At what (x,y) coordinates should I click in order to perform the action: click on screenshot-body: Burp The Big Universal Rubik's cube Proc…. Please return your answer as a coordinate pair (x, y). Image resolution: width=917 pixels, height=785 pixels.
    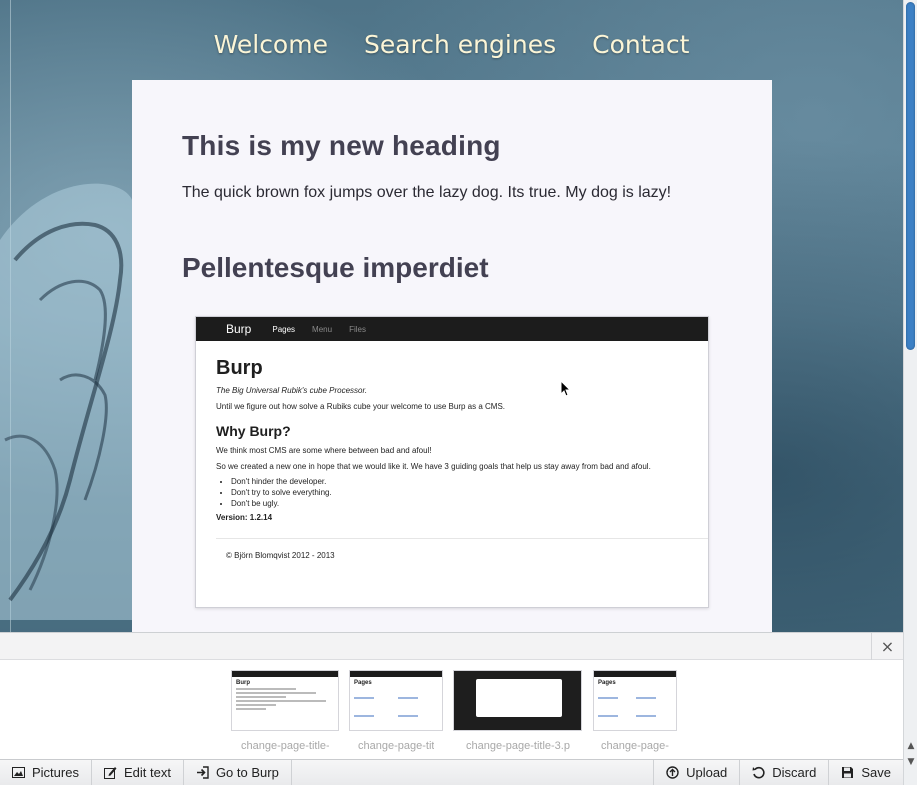
    Looking at the image, I should click on (452, 431).